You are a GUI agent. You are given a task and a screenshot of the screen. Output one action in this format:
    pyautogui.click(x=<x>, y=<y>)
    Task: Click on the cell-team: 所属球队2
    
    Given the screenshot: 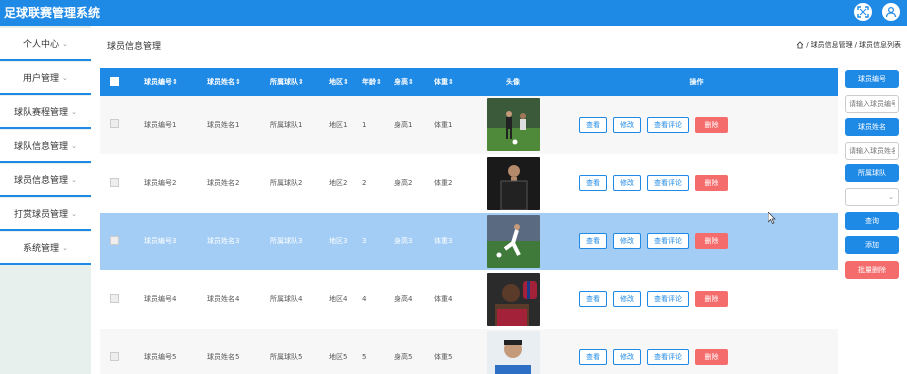 What is the action you would take?
    pyautogui.click(x=286, y=183)
    